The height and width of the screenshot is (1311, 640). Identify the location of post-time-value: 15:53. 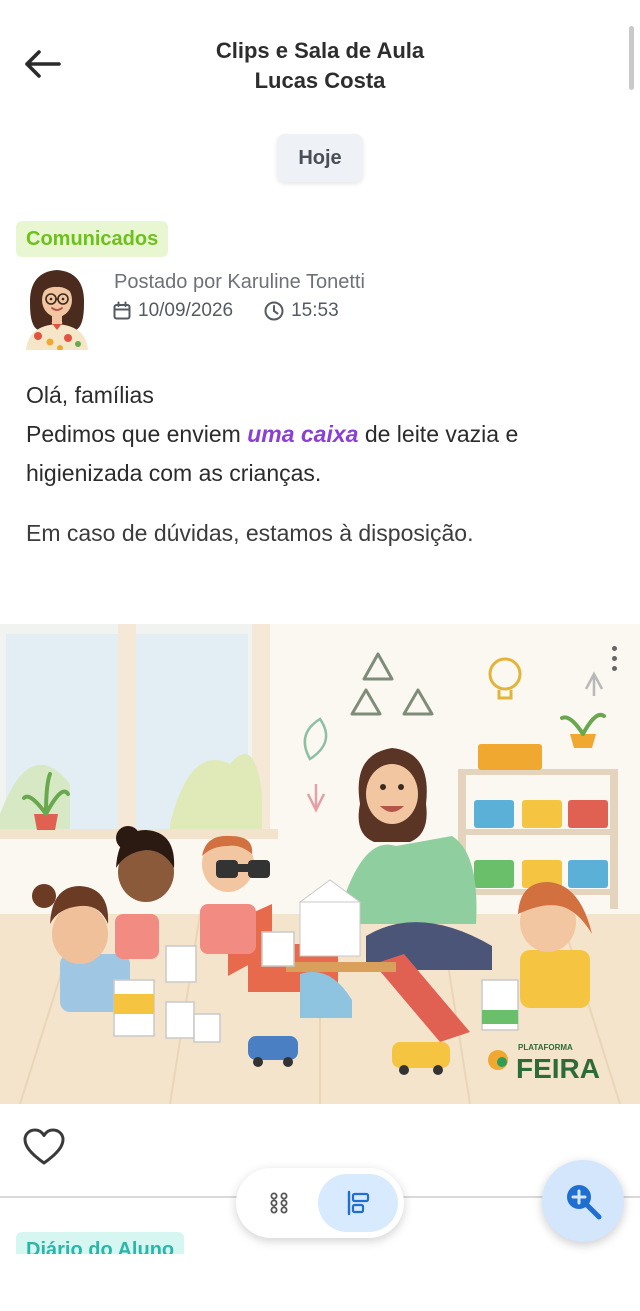
(315, 310).